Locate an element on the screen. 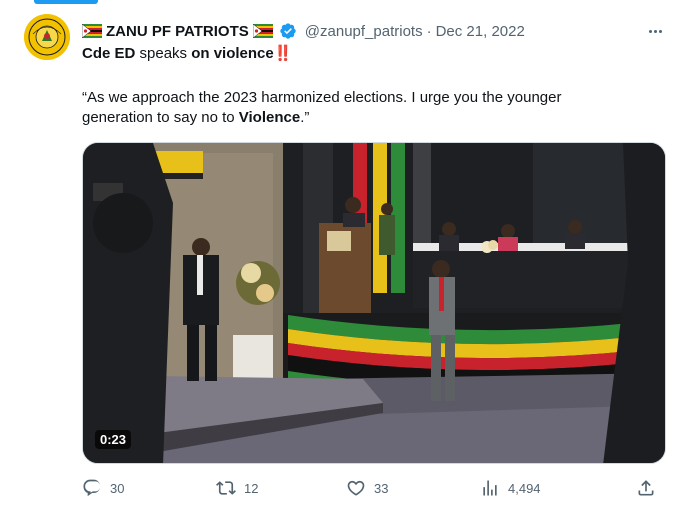 The image size is (687, 519). reply-button: 30 is located at coordinates (103, 488).